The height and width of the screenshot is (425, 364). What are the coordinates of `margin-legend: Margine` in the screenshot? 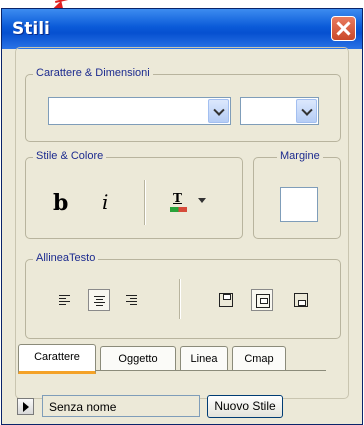 It's located at (300, 156).